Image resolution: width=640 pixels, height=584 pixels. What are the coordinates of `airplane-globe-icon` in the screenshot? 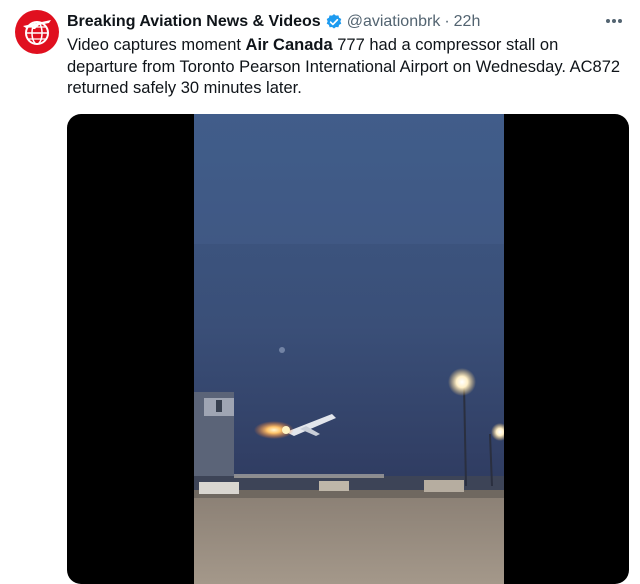 It's located at (37, 32).